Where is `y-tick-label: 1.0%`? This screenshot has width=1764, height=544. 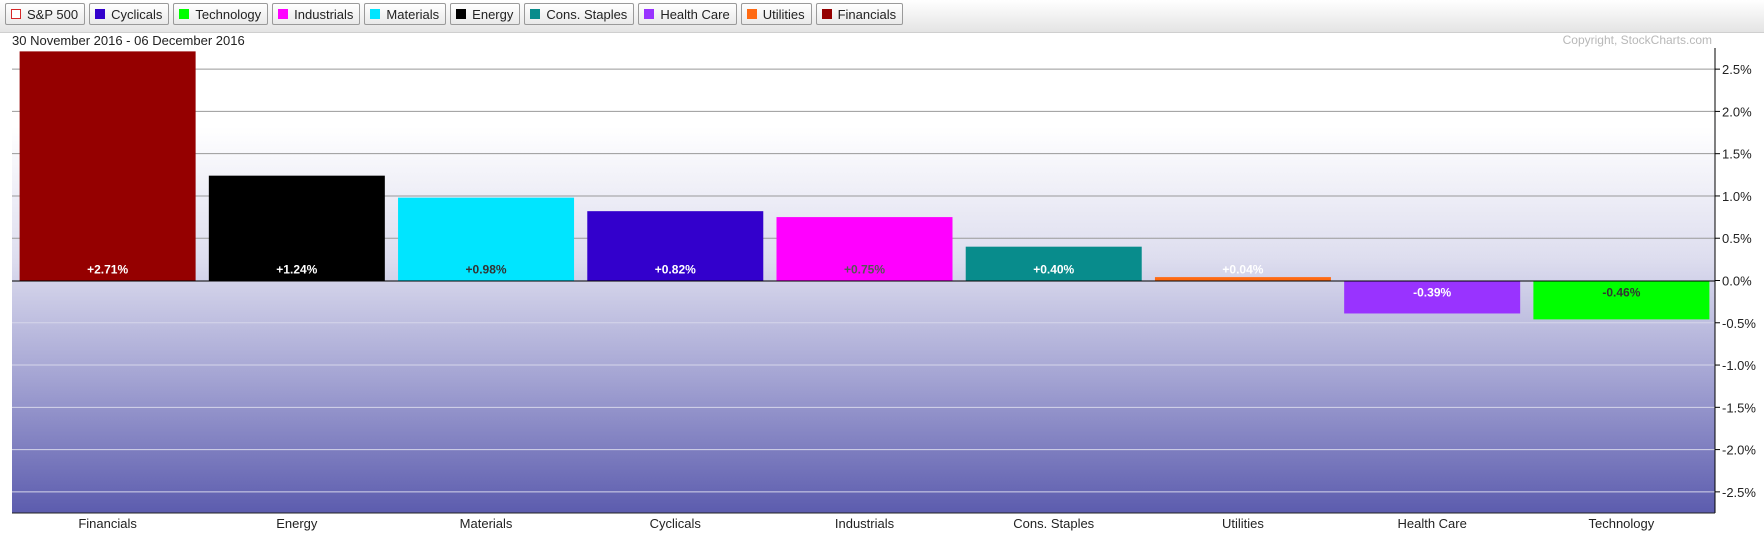 y-tick-label: 1.0% is located at coordinates (1737, 196).